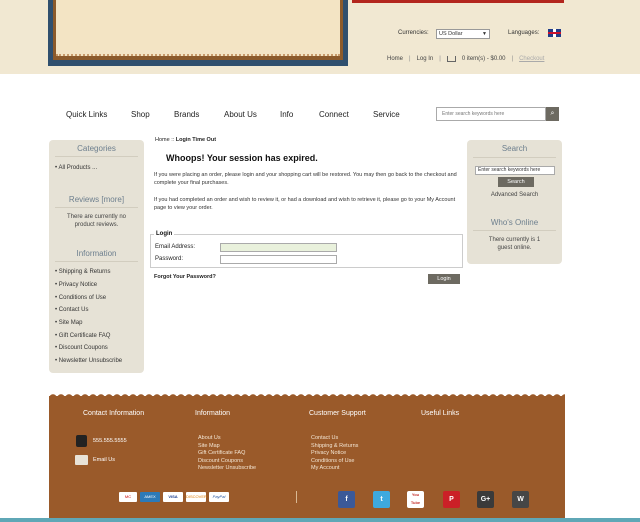 This screenshot has width=640, height=522. I want to click on footer-link-privacy: Privacy Notice, so click(334, 454).